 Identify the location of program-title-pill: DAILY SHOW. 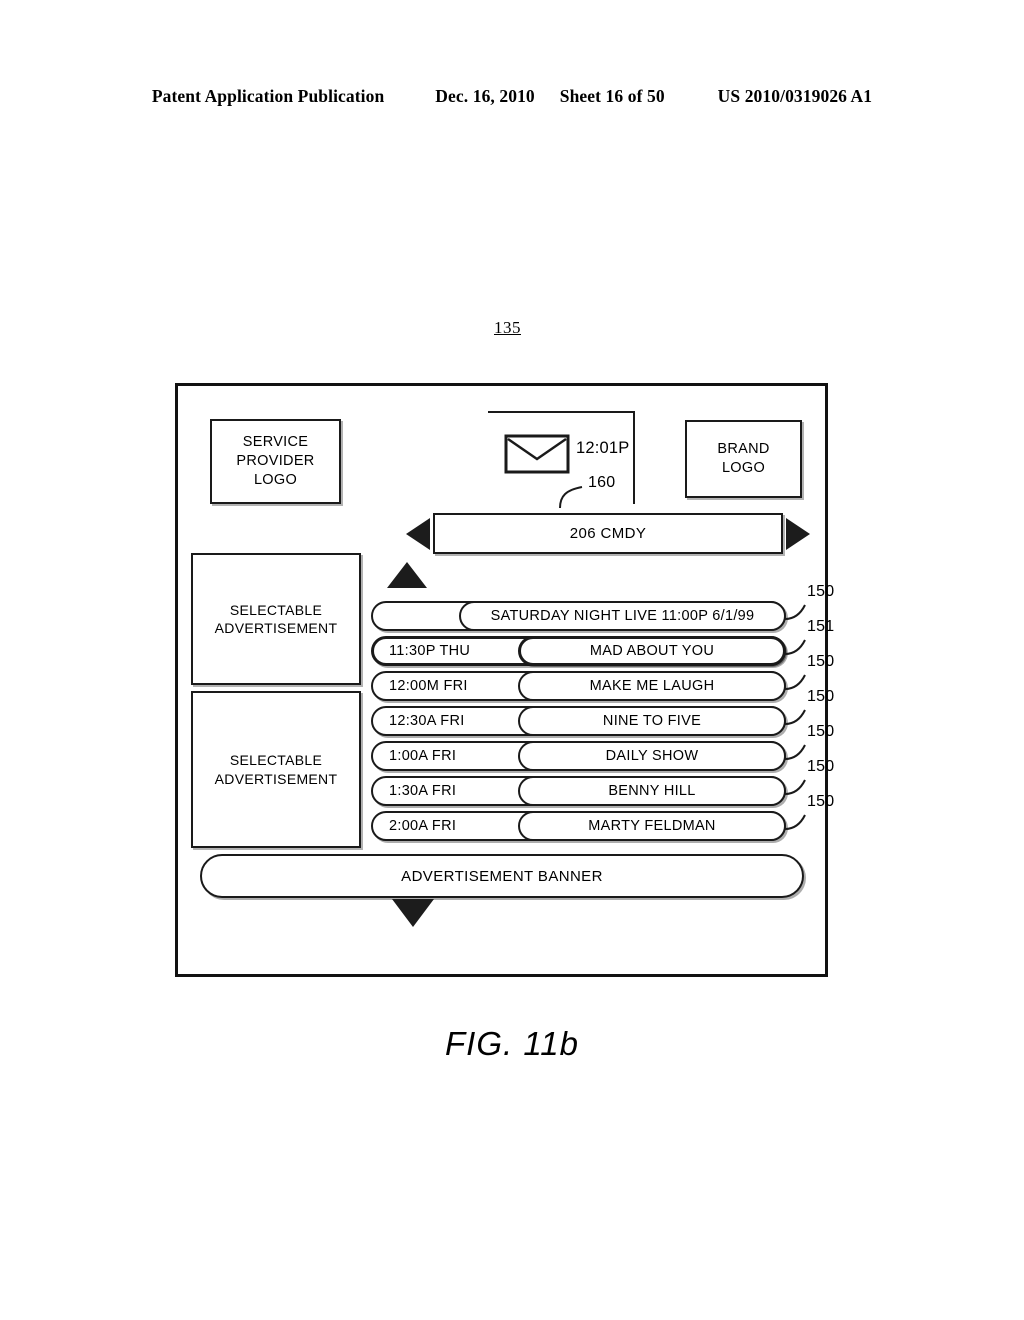
(652, 756).